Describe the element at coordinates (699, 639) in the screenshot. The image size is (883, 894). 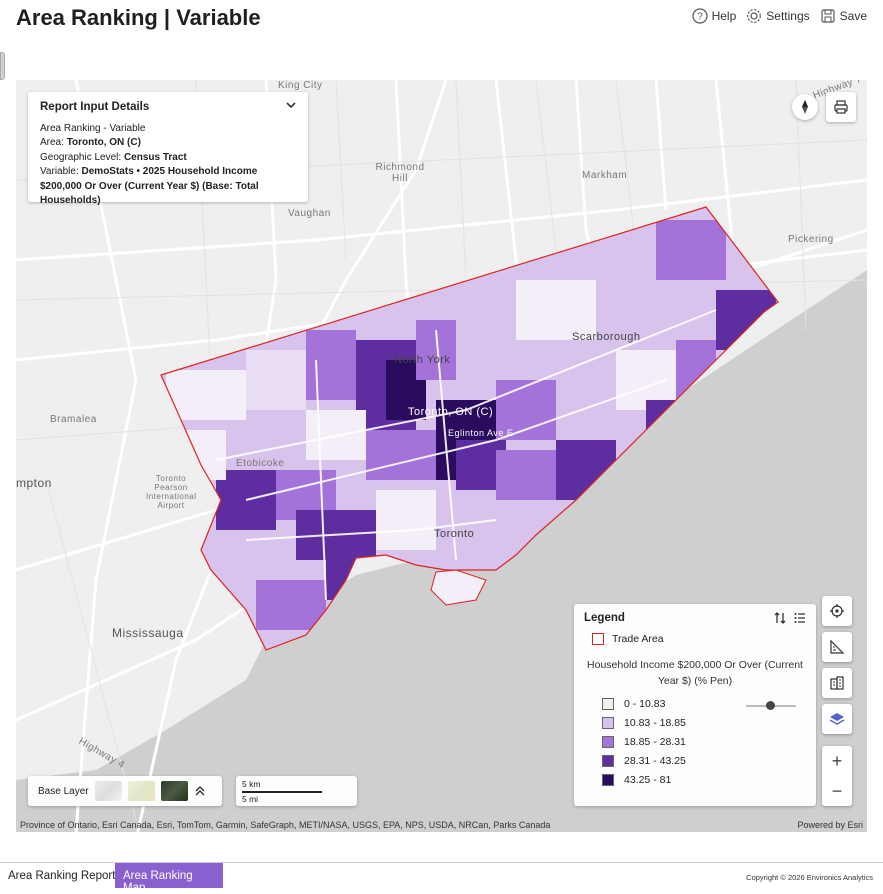
I see `legend-trade-area: Trade Area` at that location.